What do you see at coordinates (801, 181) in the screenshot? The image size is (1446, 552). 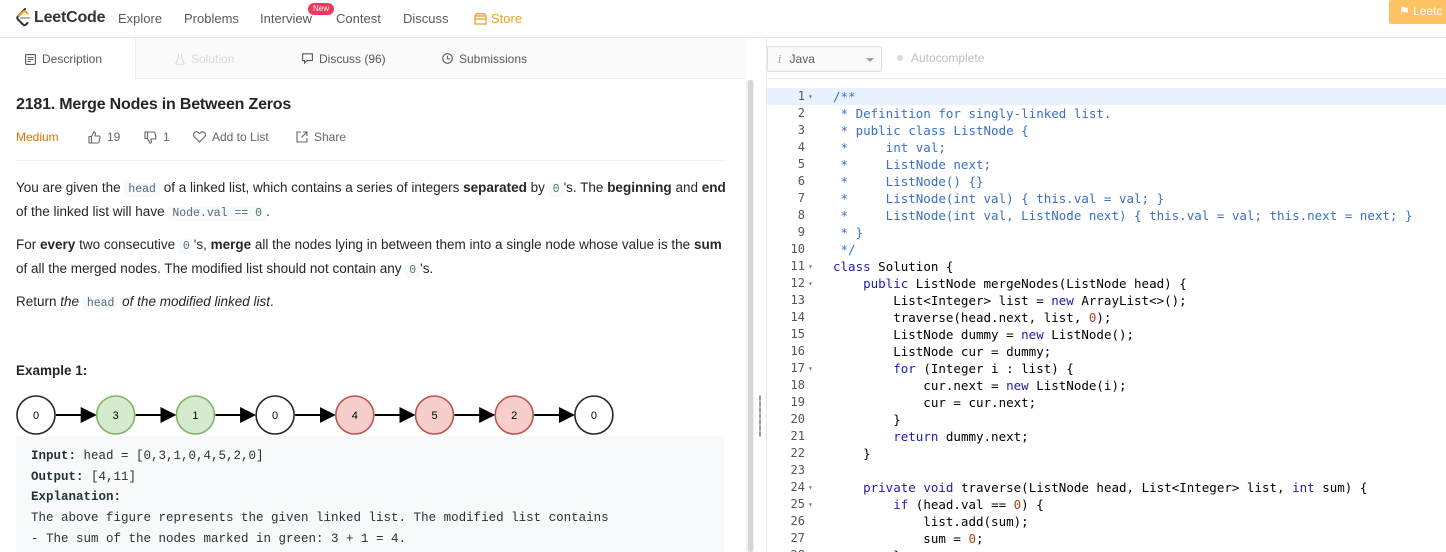 I see `line-number: 6` at bounding box center [801, 181].